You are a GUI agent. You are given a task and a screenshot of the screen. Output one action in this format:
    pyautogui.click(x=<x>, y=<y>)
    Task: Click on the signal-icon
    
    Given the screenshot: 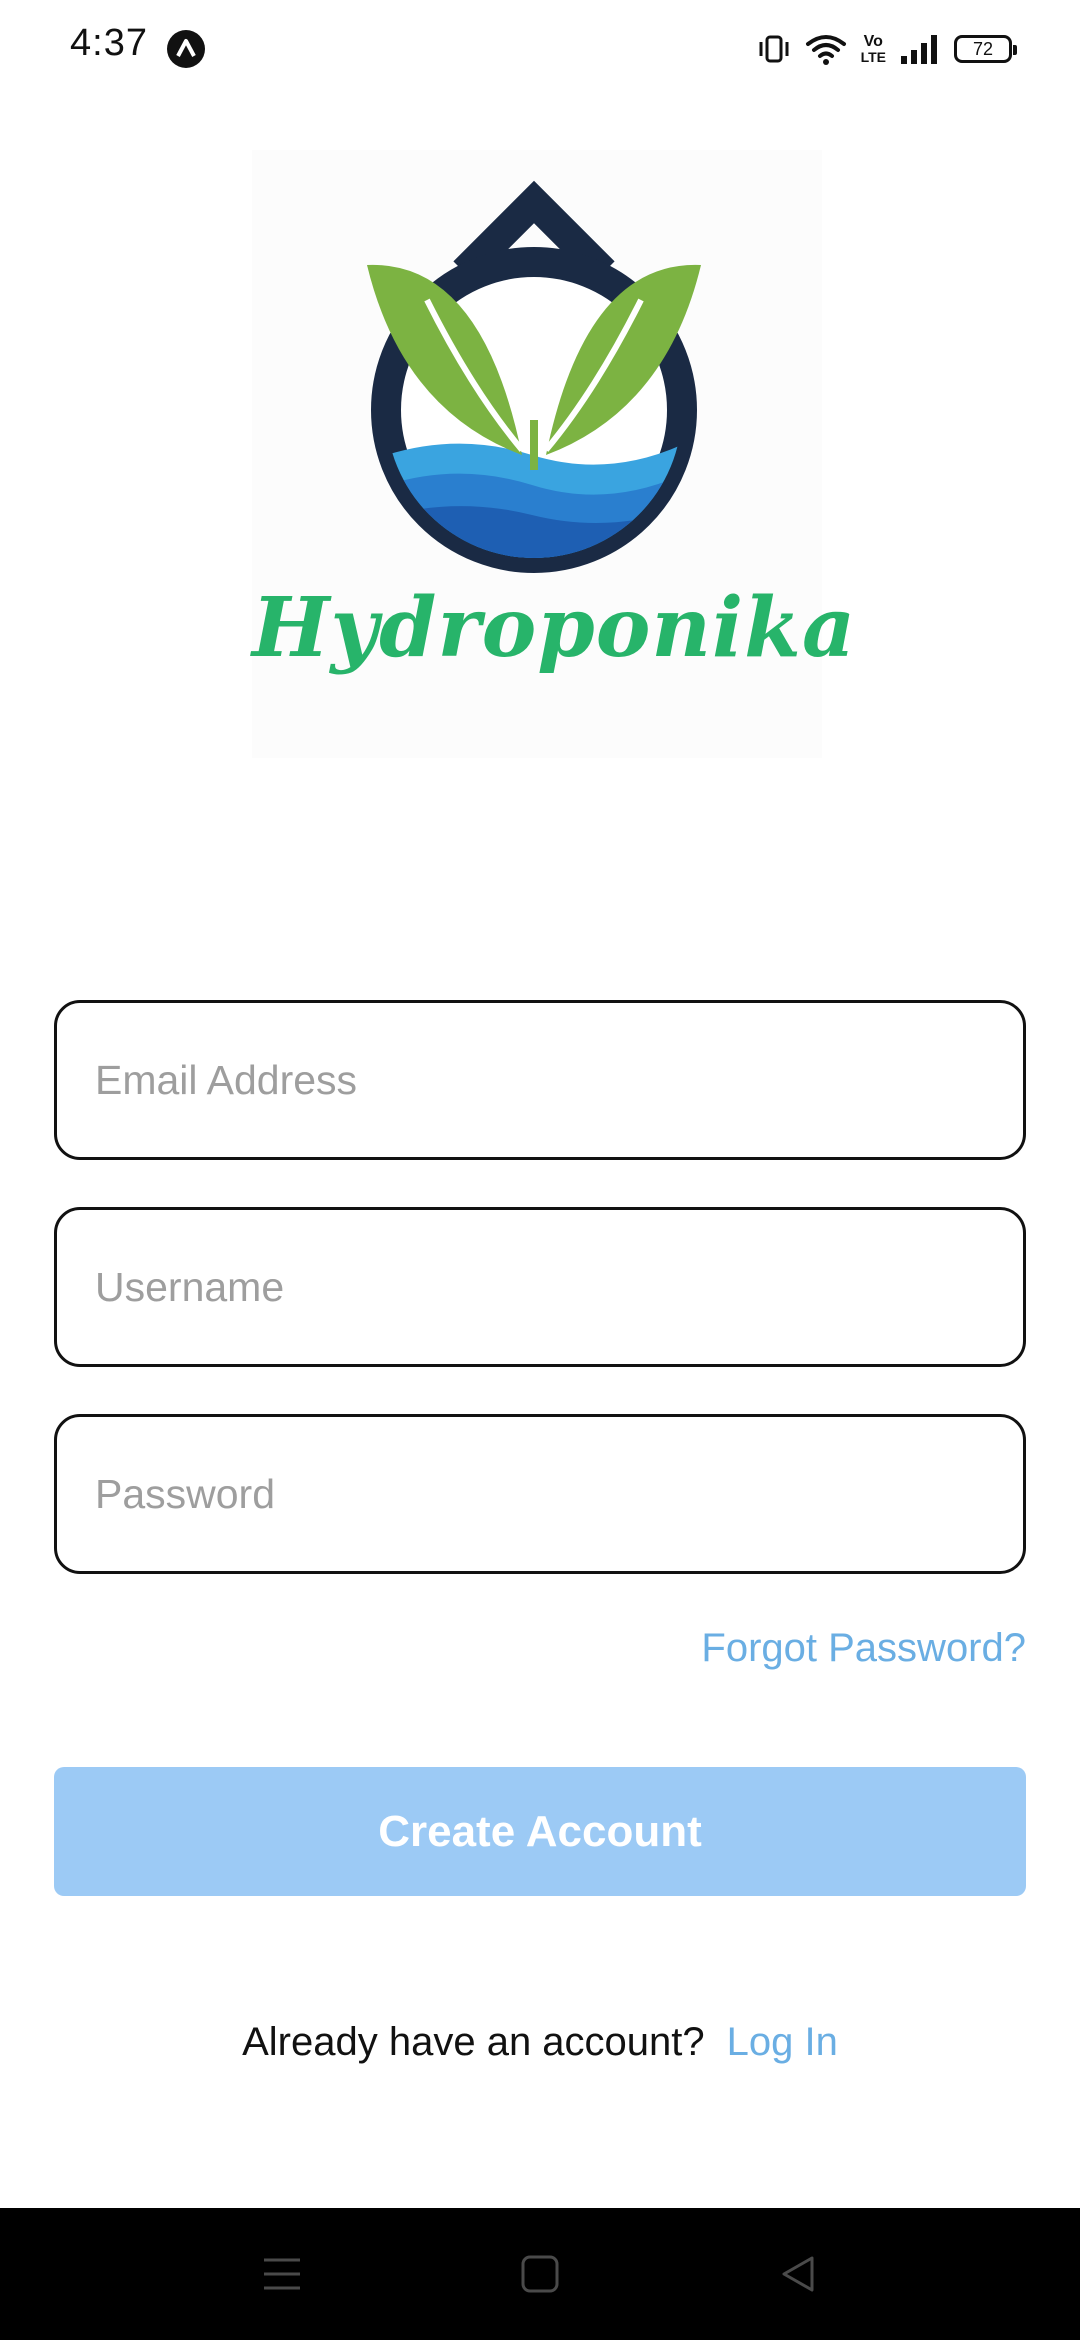 What is the action you would take?
    pyautogui.click(x=919, y=49)
    